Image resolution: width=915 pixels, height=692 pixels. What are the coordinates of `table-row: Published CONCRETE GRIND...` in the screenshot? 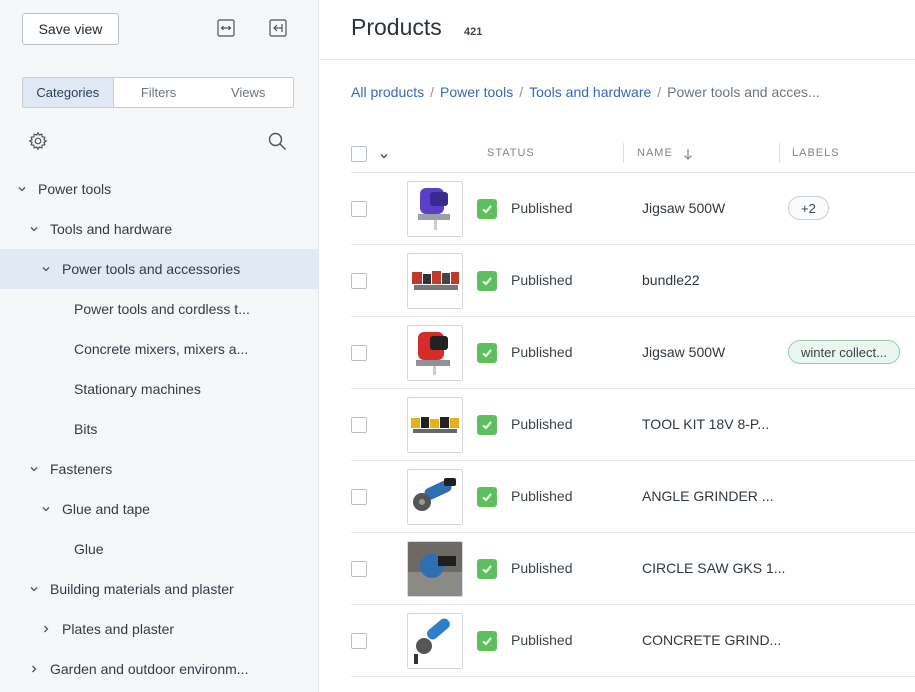 It's located at (633, 641).